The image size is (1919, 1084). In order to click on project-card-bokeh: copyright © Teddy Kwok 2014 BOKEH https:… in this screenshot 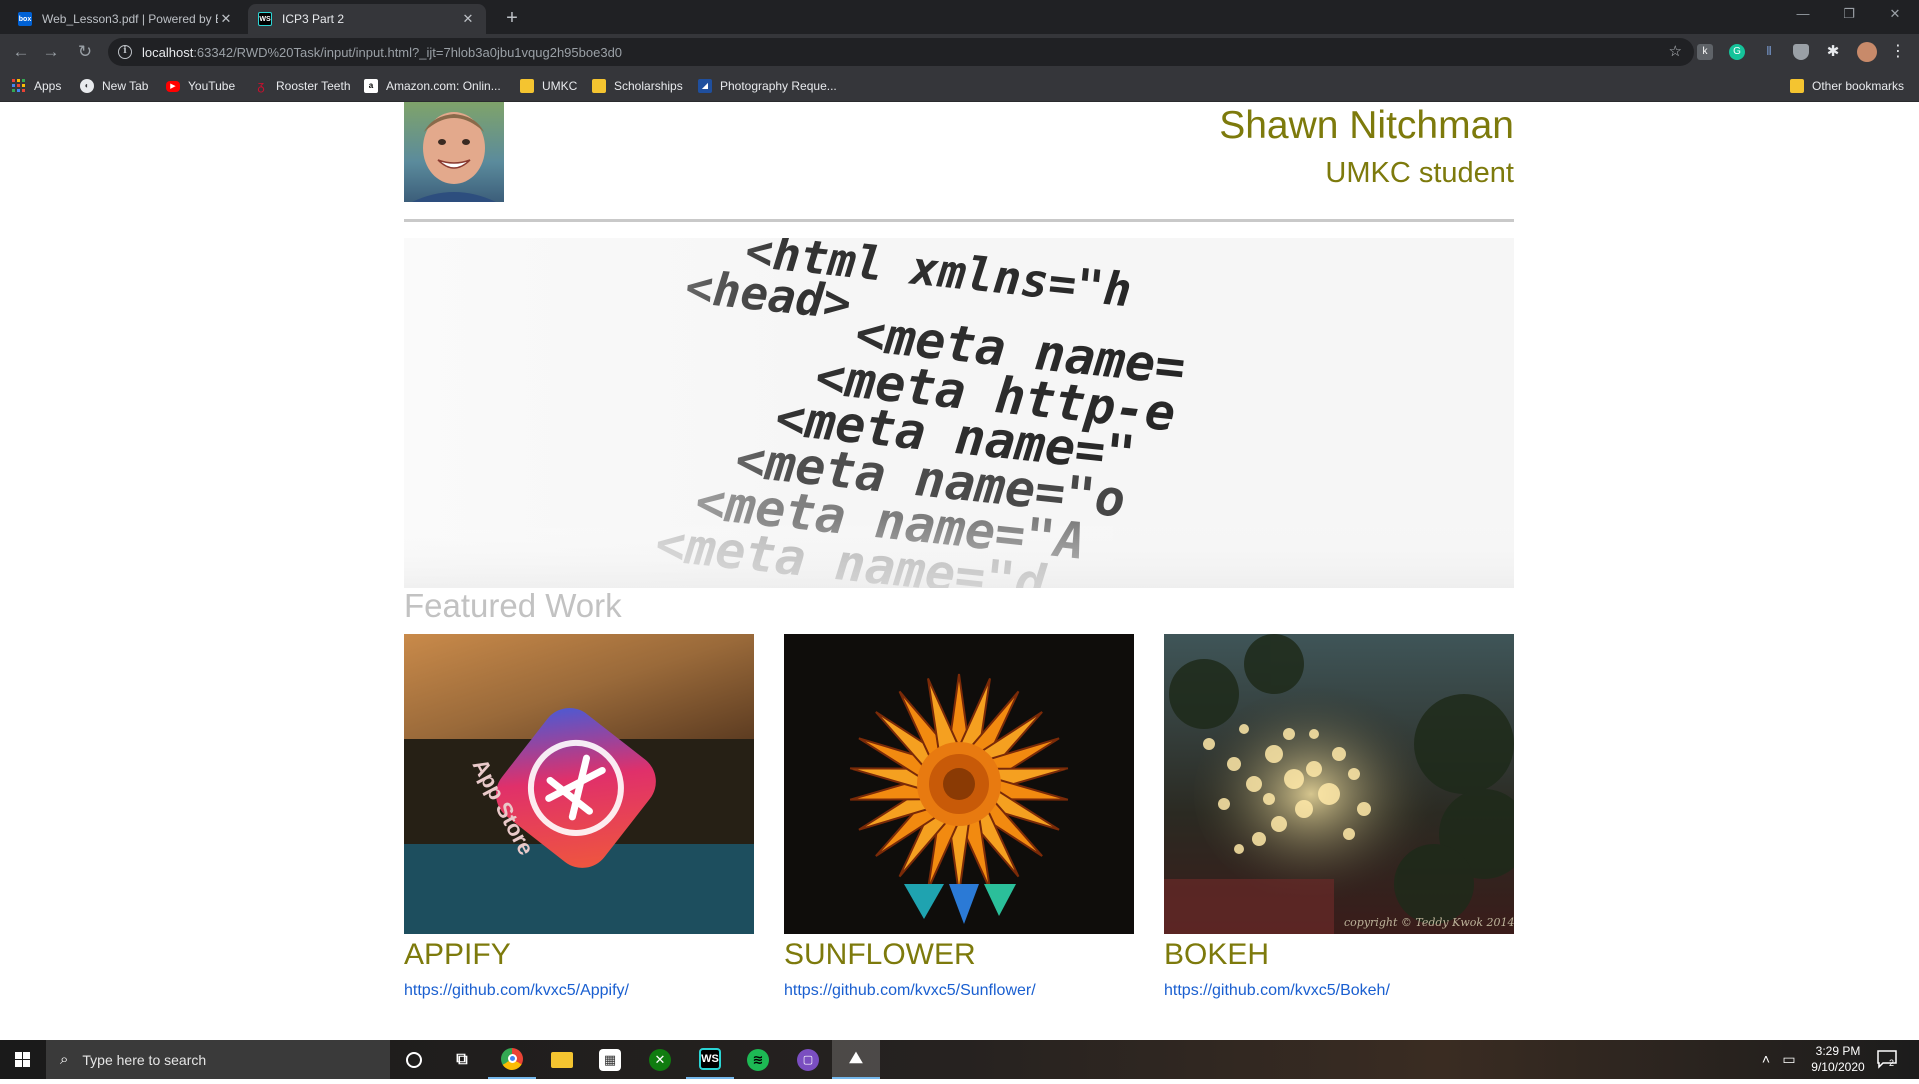, I will do `click(1339, 816)`.